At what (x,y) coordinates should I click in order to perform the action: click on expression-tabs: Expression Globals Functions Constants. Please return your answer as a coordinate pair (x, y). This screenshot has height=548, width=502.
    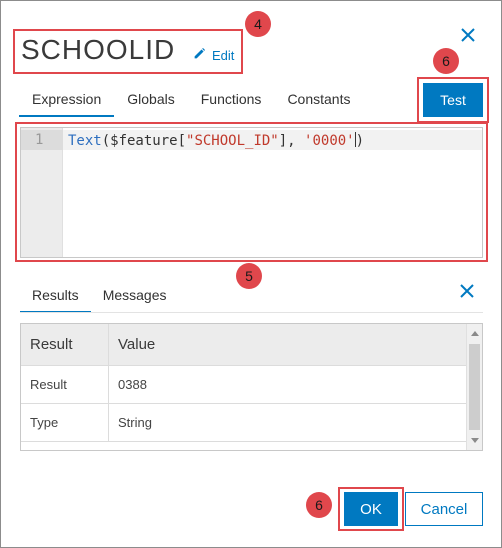
    Looking at the image, I should click on (191, 101).